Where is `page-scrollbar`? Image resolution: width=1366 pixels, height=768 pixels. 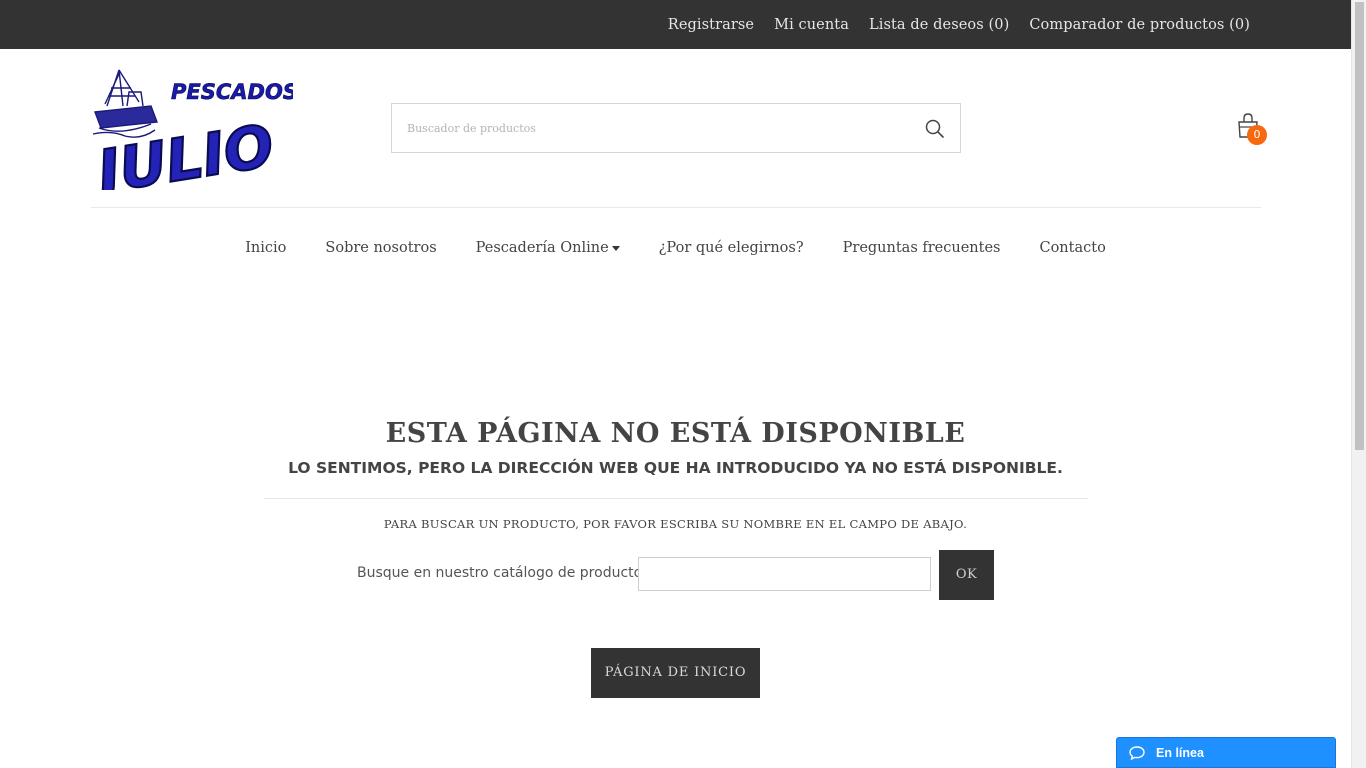 page-scrollbar is located at coordinates (1358, 384).